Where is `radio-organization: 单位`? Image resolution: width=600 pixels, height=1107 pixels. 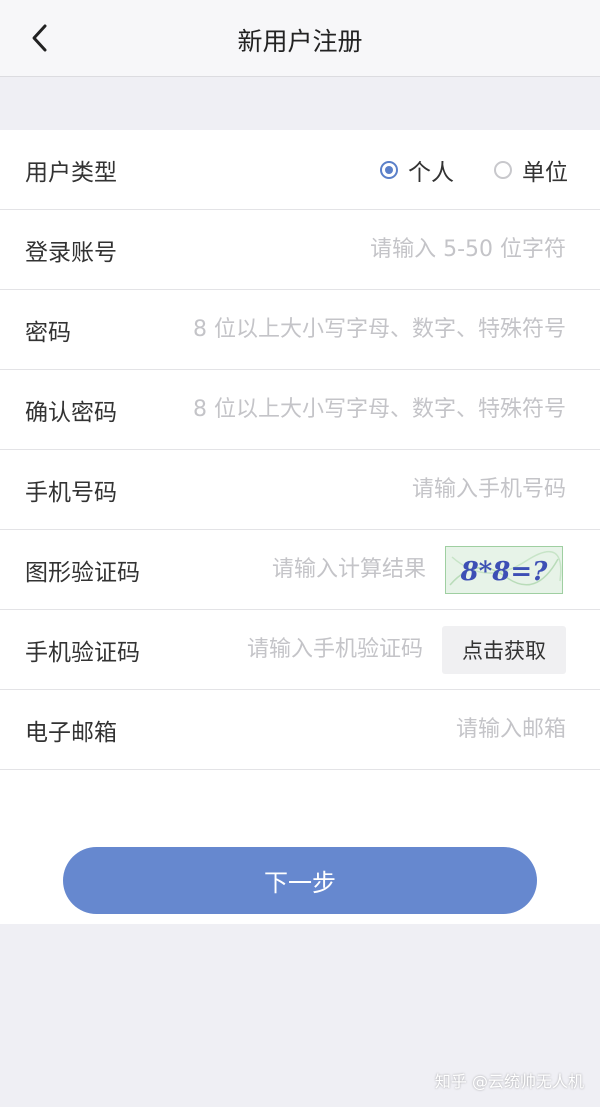 radio-organization: 单位 is located at coordinates (531, 170).